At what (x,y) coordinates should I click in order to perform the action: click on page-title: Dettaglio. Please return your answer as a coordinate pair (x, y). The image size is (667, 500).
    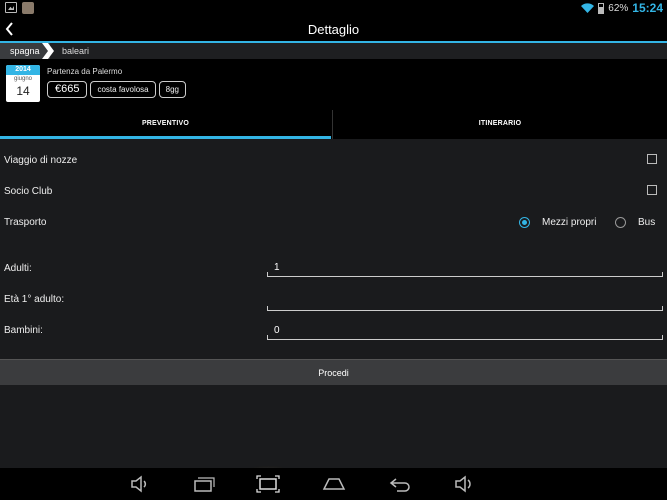
    Looking at the image, I should click on (333, 29).